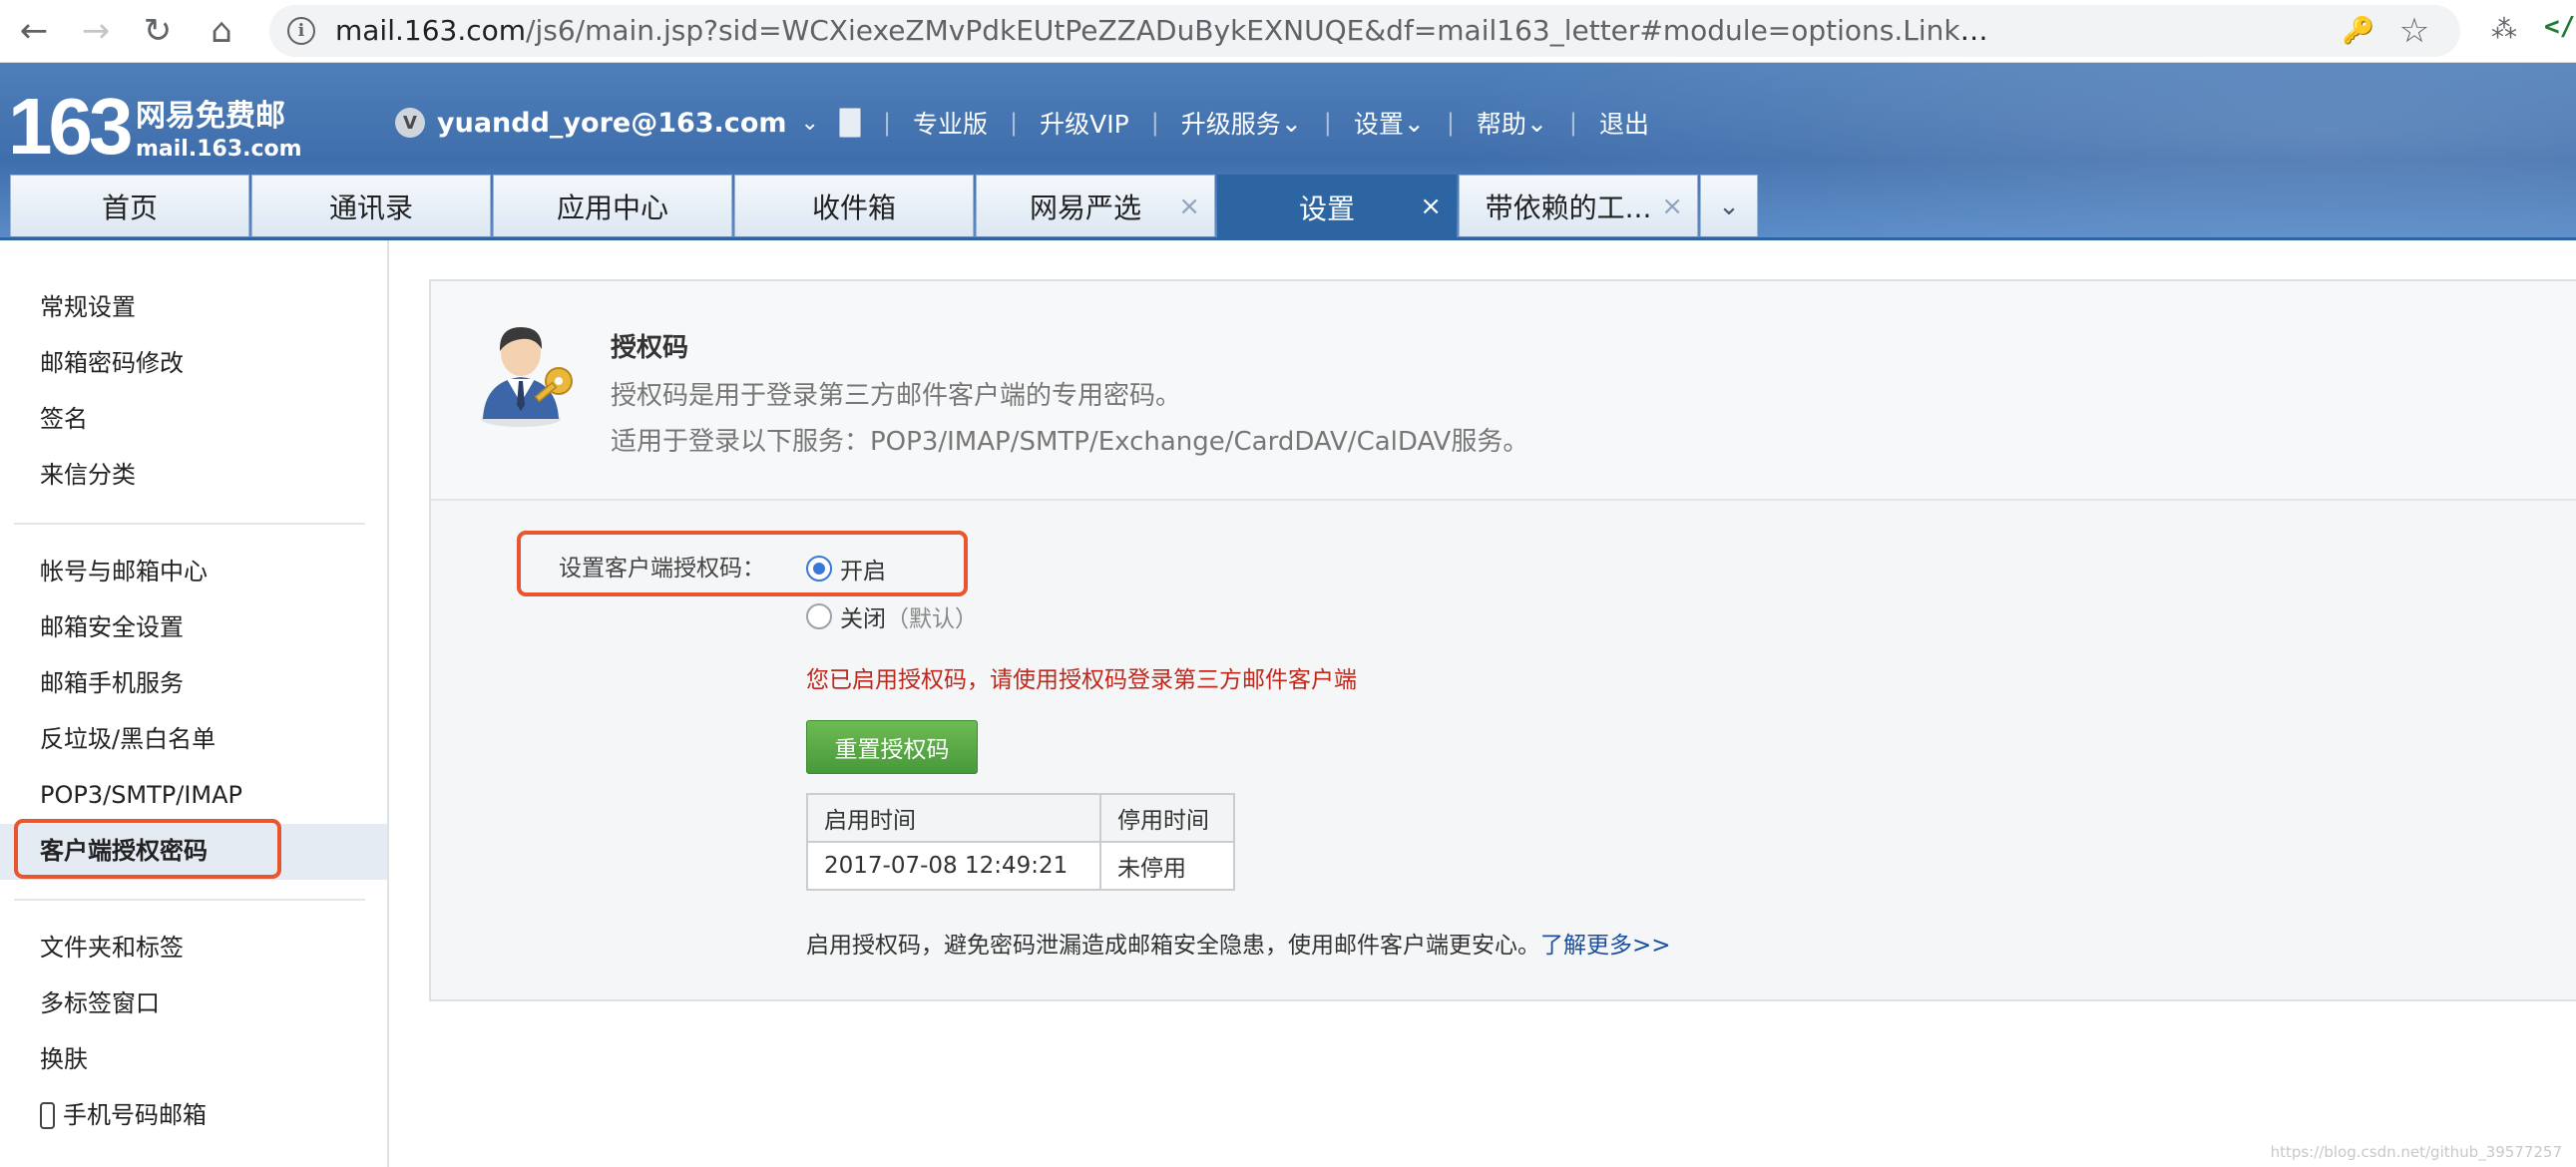 The image size is (2576, 1167). Describe the element at coordinates (2358, 31) in the screenshot. I see `key-icon: 🔑` at that location.